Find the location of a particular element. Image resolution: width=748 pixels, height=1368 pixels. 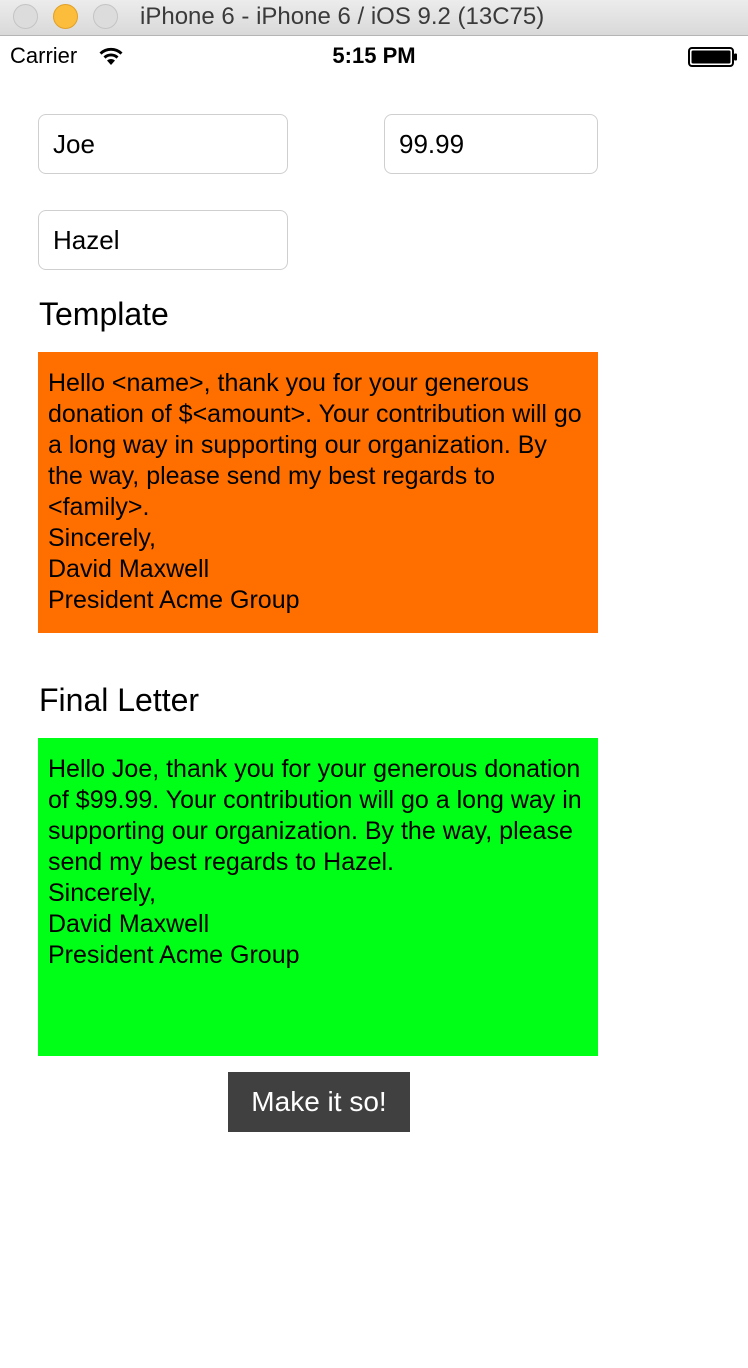

name-field is located at coordinates (163, 144).